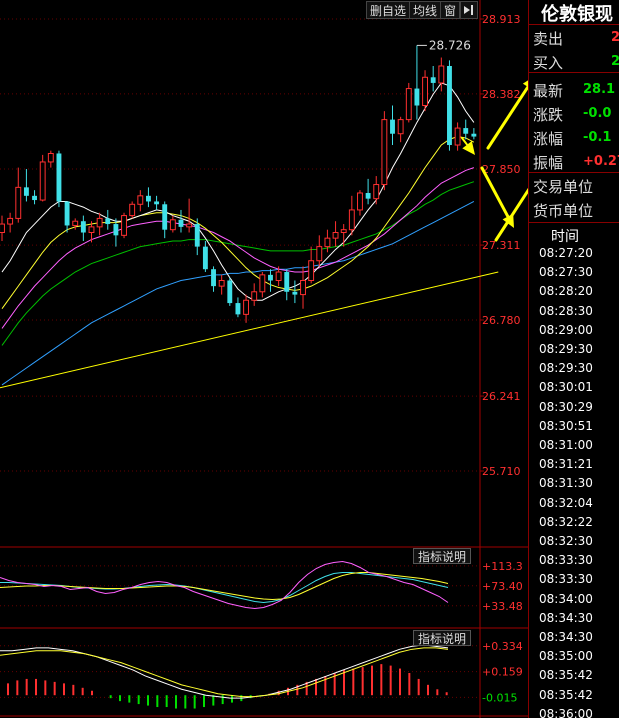 The width and height of the screenshot is (619, 718). I want to click on instrument-title: 伦敦银现, so click(577, 14).